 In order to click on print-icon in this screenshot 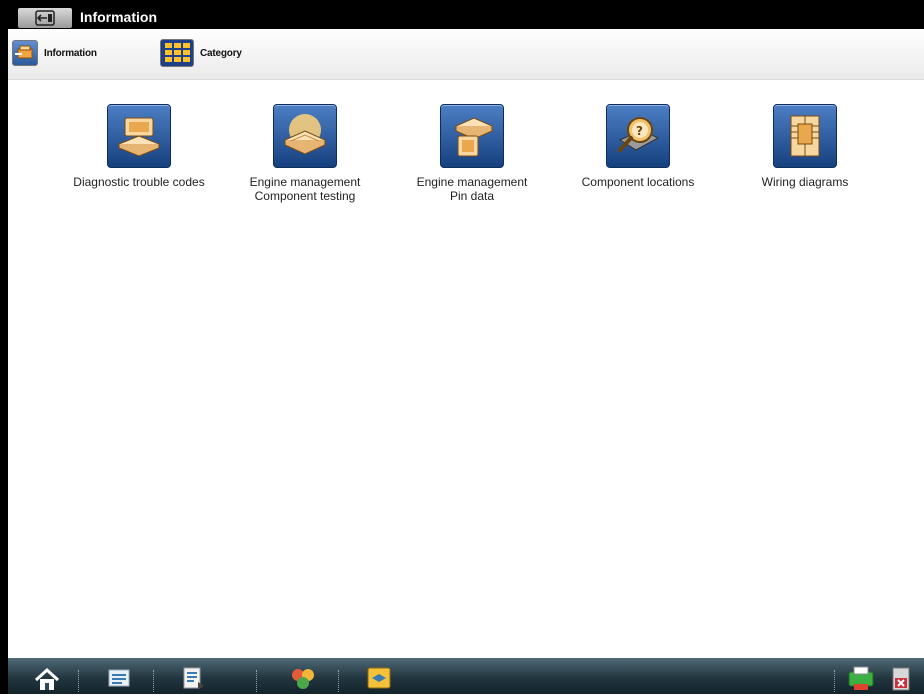, I will do `click(861, 678)`.